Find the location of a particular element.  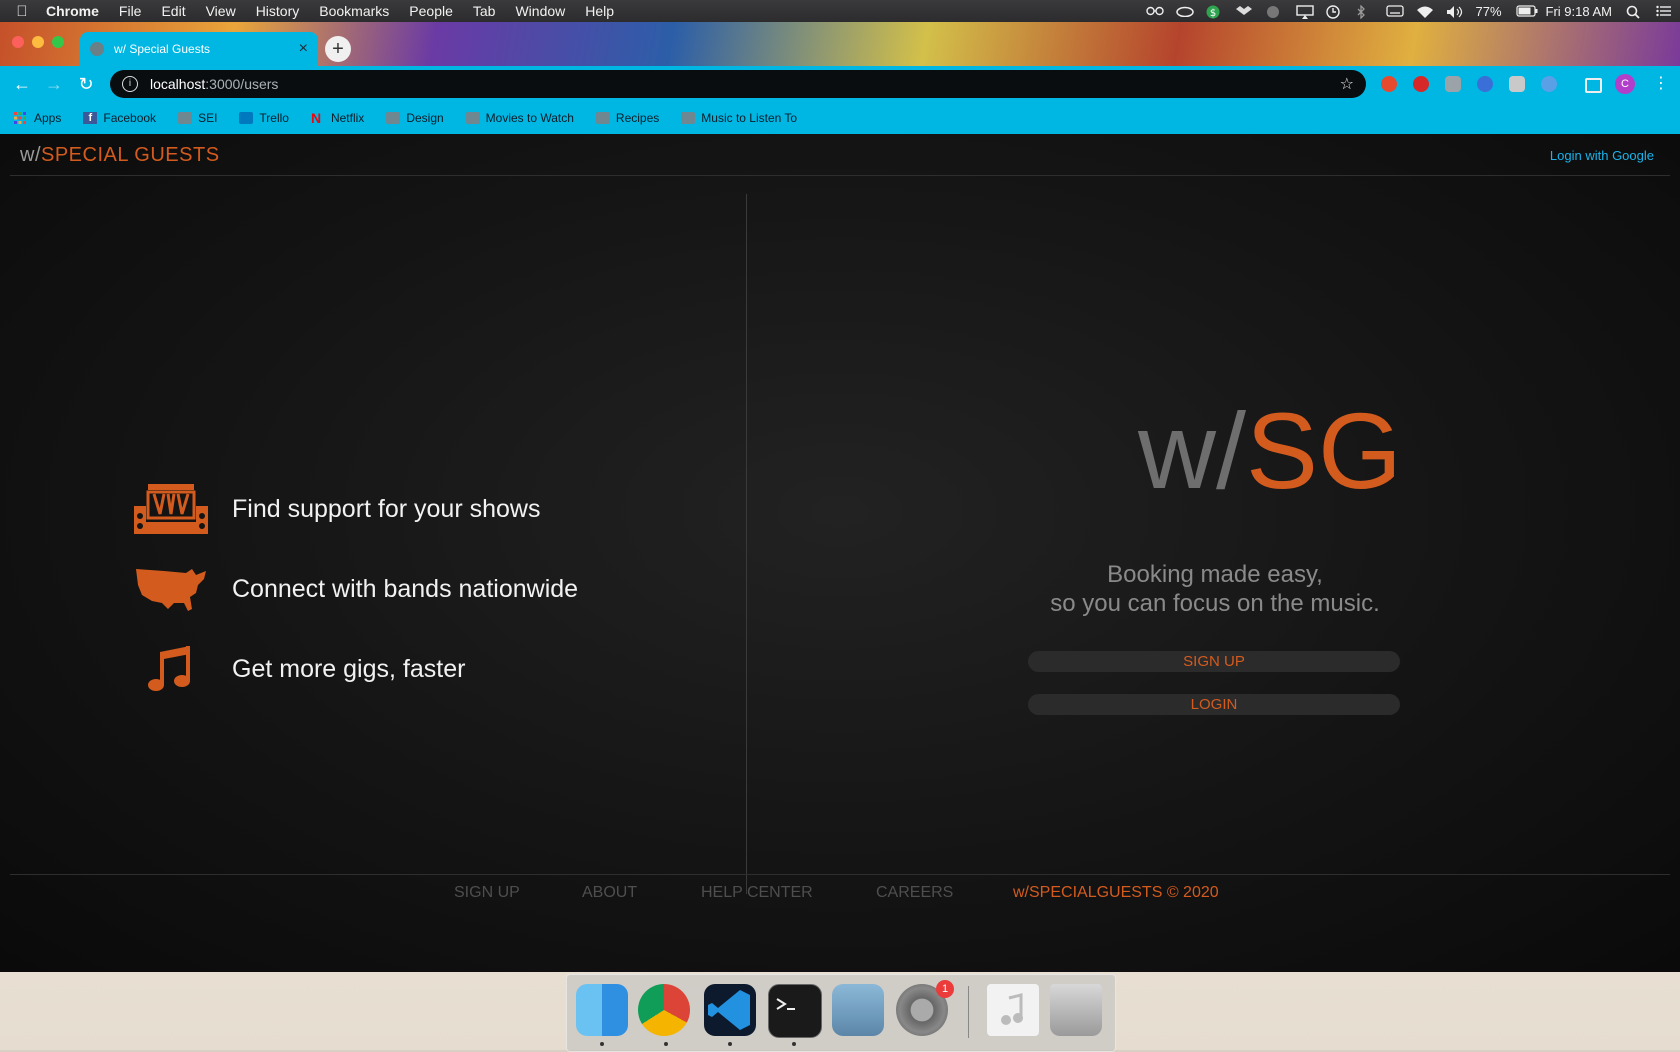

bookmark-apps: Apps is located at coordinates (37, 118).